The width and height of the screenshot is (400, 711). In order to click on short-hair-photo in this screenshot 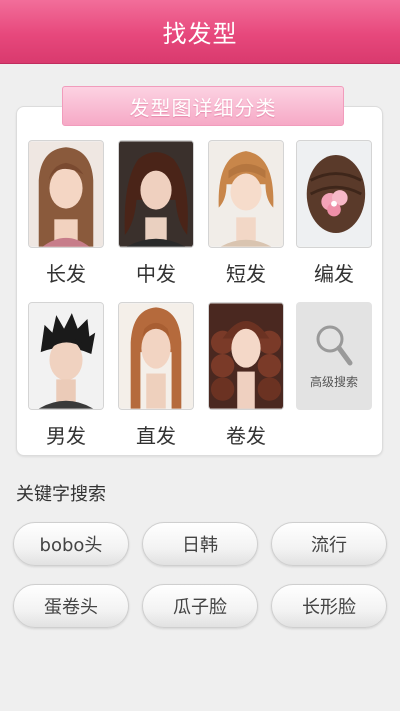, I will do `click(246, 194)`.